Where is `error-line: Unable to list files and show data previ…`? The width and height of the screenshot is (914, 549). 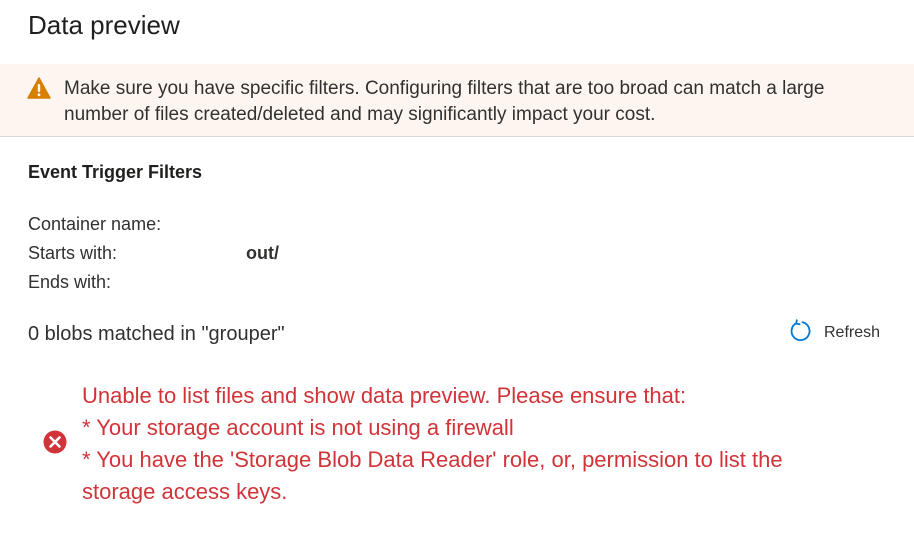 error-line: Unable to list files and show data previ… is located at coordinates (384, 395).